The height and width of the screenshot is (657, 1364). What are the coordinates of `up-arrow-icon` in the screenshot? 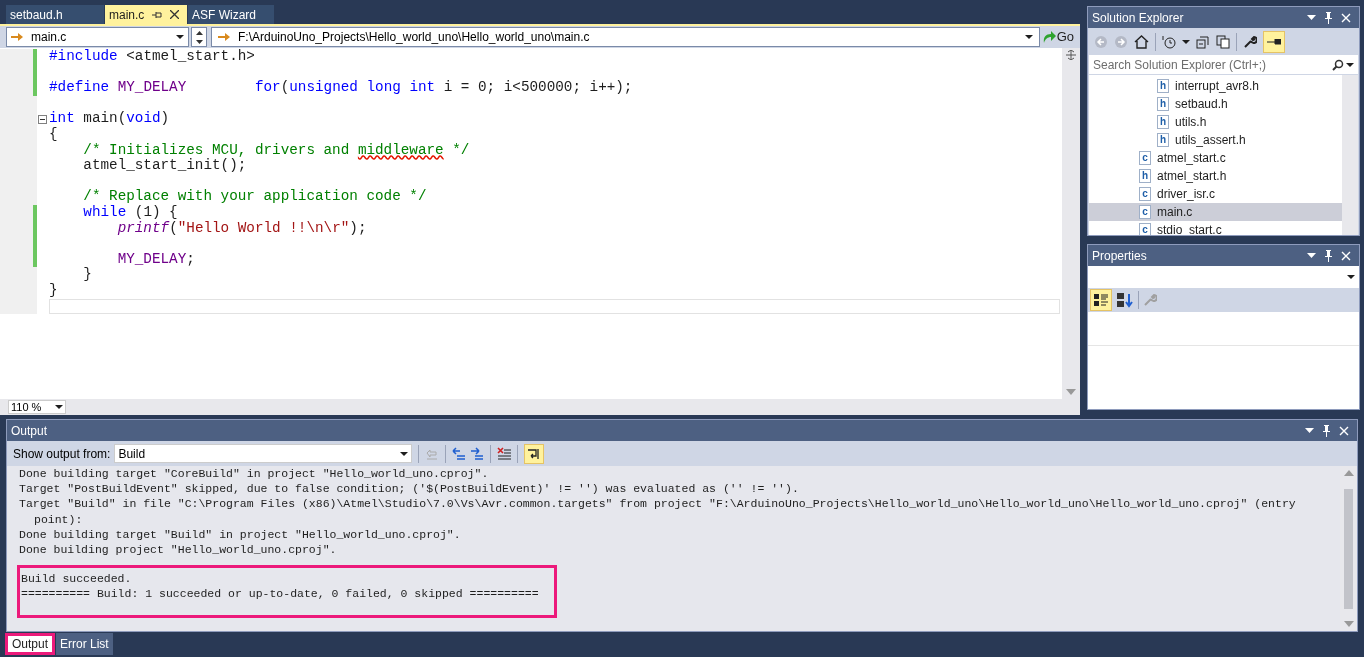 It's located at (199, 32).